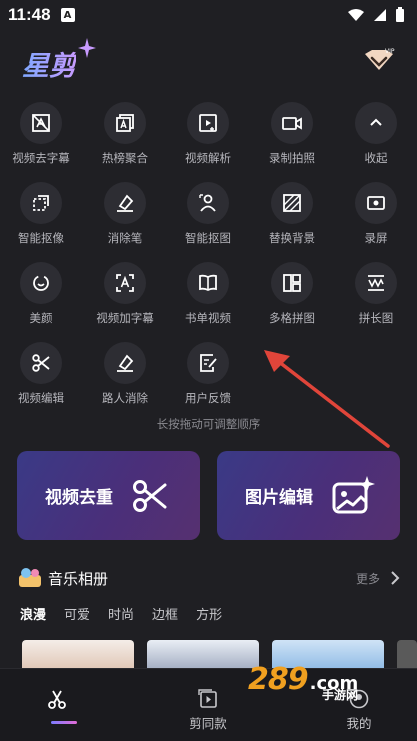 The image size is (417, 741). I want to click on signal-icon, so click(380, 15).